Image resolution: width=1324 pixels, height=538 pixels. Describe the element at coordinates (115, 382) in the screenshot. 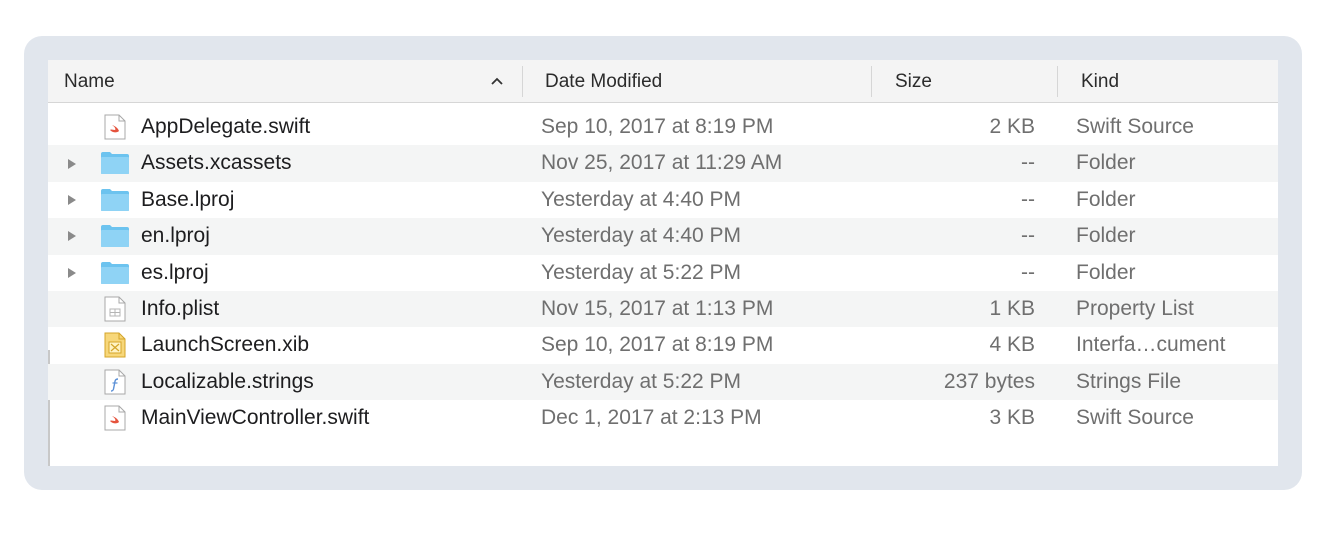

I see `strings-file-icon` at that location.